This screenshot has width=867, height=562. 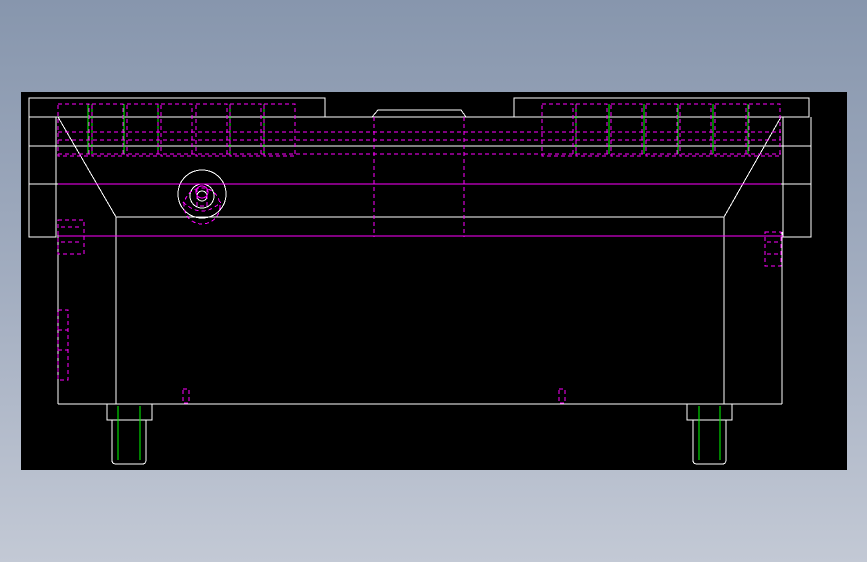 What do you see at coordinates (420, 210) in the screenshot?
I see `center-lines` at bounding box center [420, 210].